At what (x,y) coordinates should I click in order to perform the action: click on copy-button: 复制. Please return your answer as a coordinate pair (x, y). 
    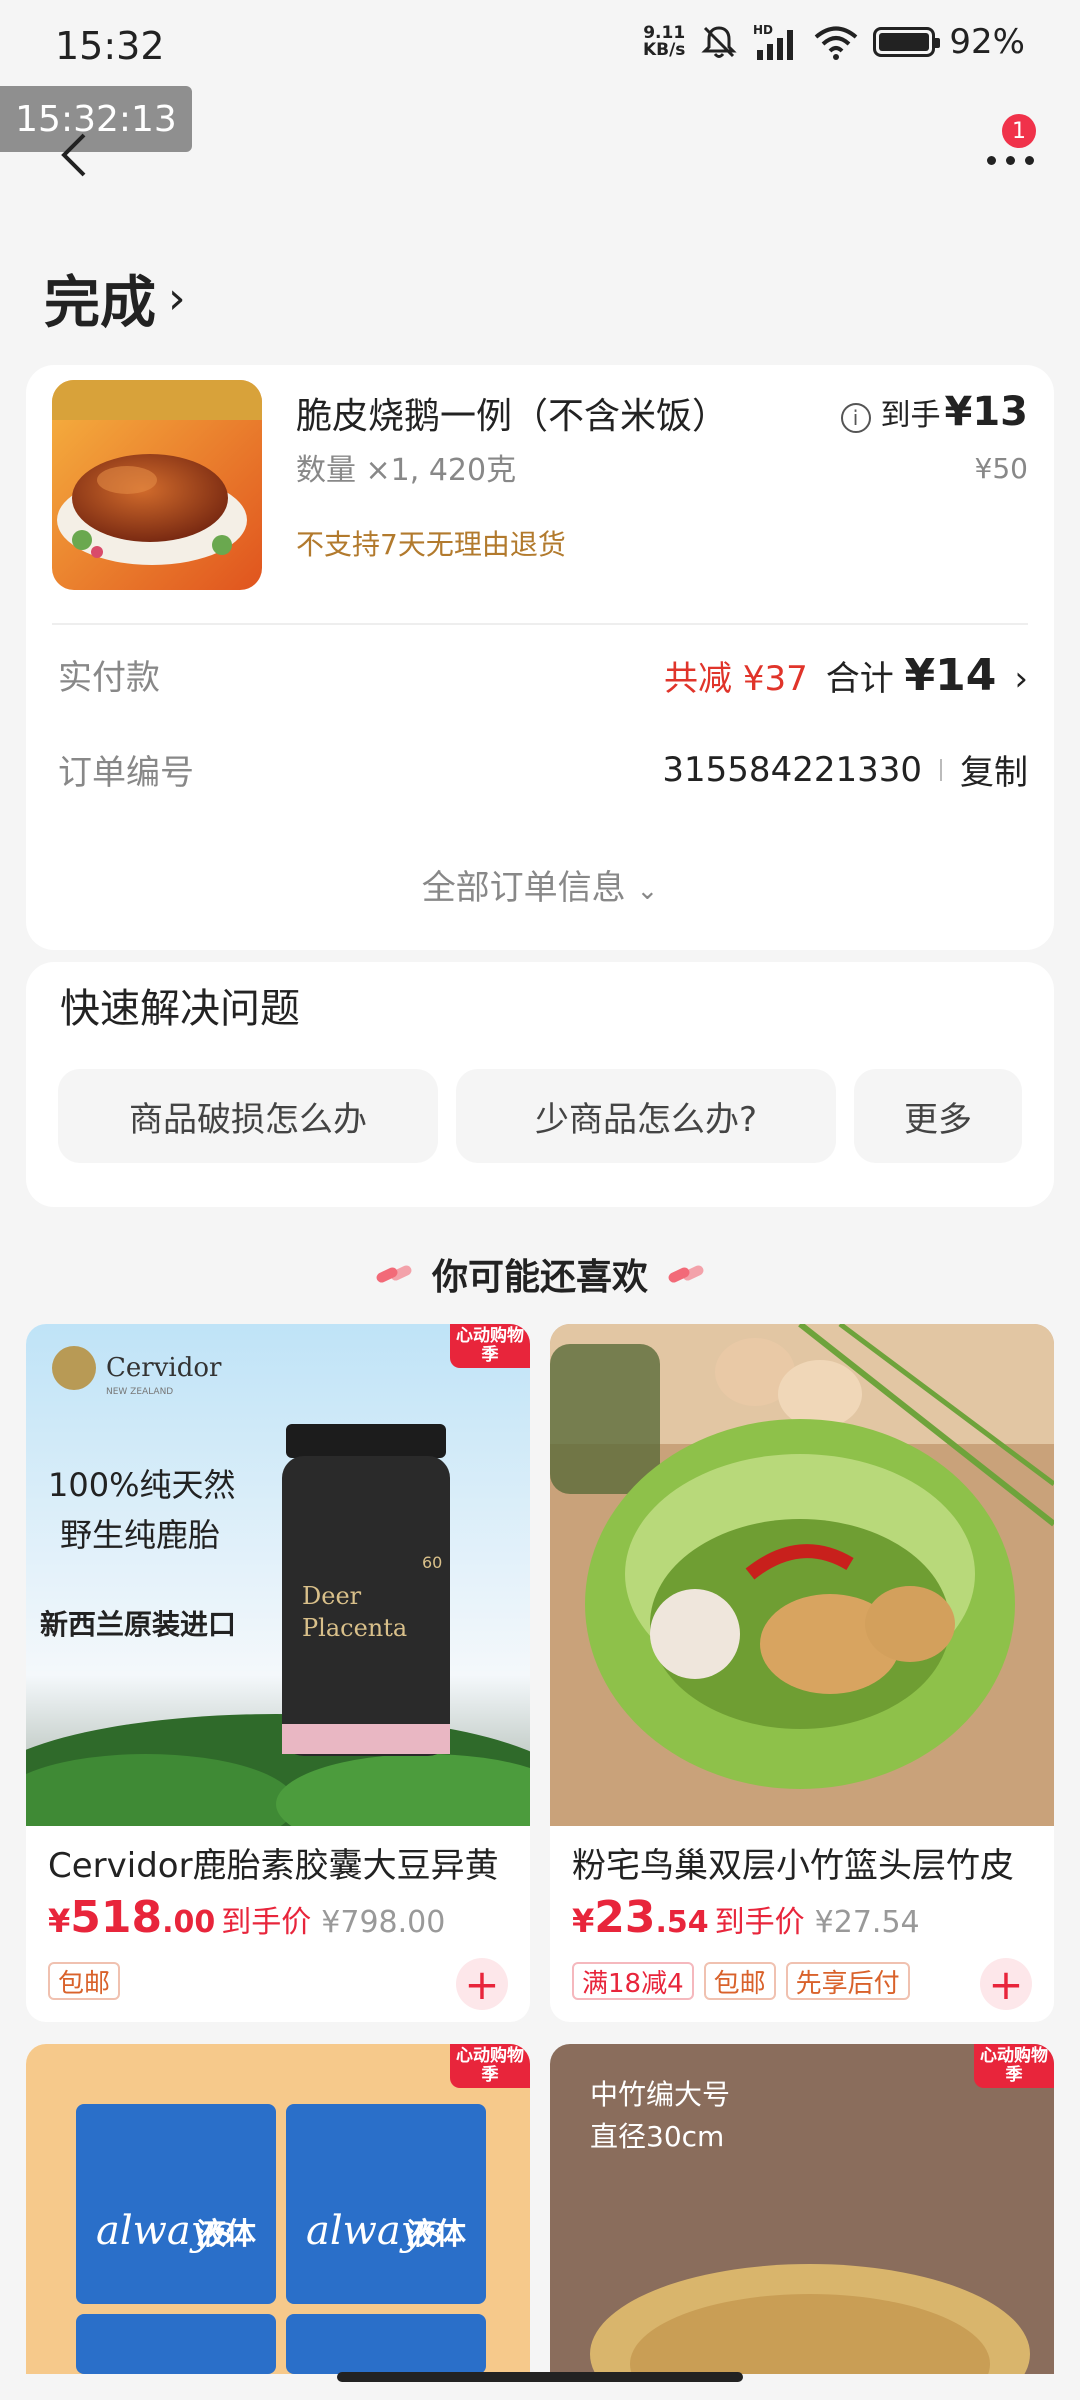
    Looking at the image, I should click on (994, 769).